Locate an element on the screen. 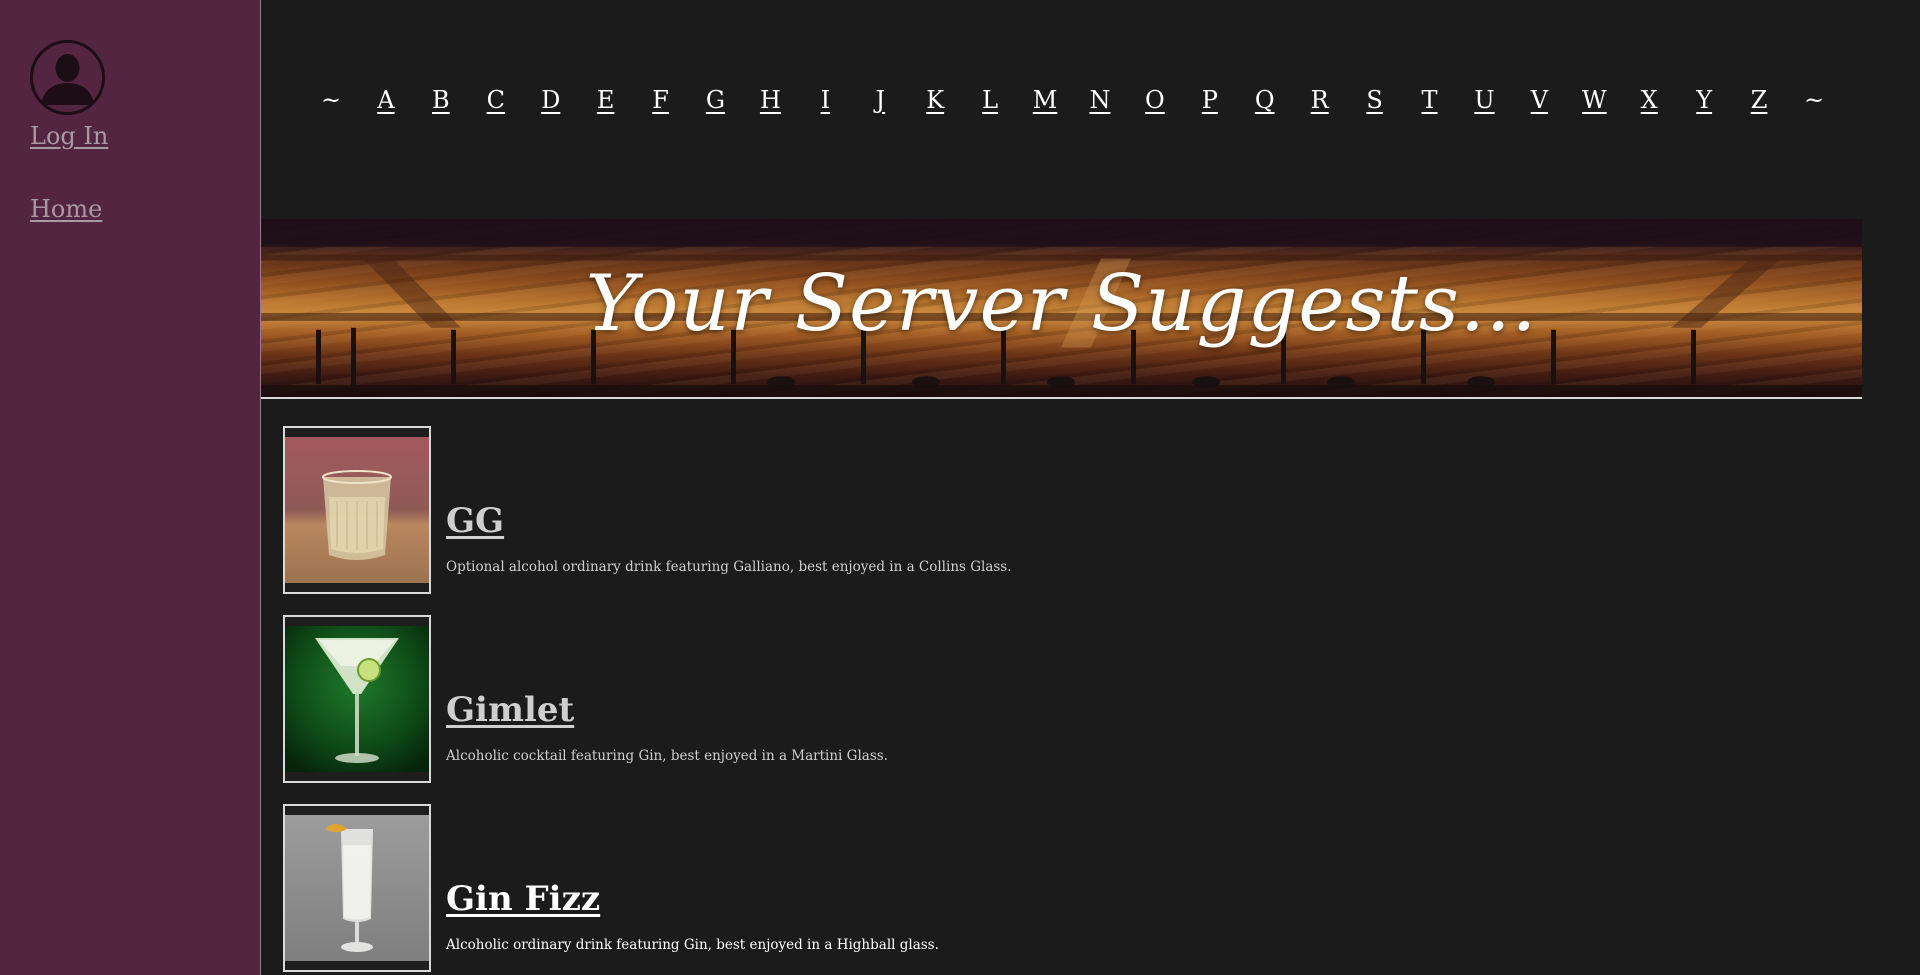 The height and width of the screenshot is (975, 1920). alphabet-nav-letter-g: G is located at coordinates (715, 100).